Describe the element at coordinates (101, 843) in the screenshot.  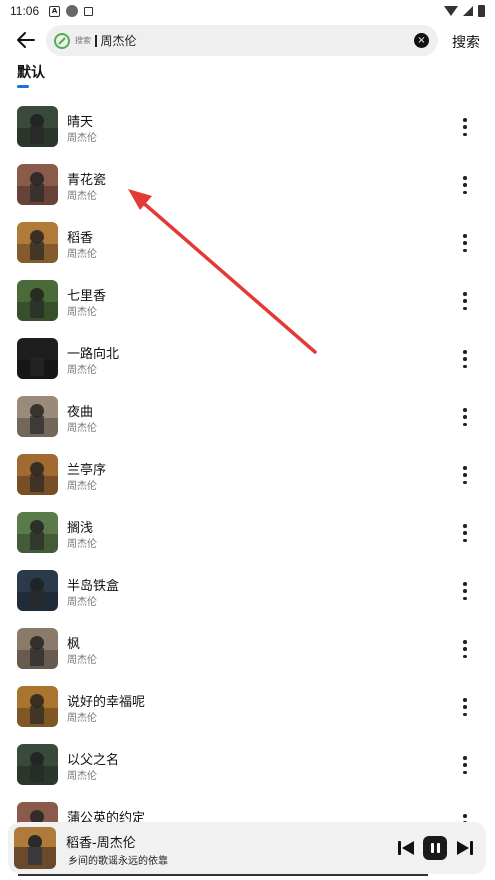
I see `mini-player-title: 稻香-周杰伦` at that location.